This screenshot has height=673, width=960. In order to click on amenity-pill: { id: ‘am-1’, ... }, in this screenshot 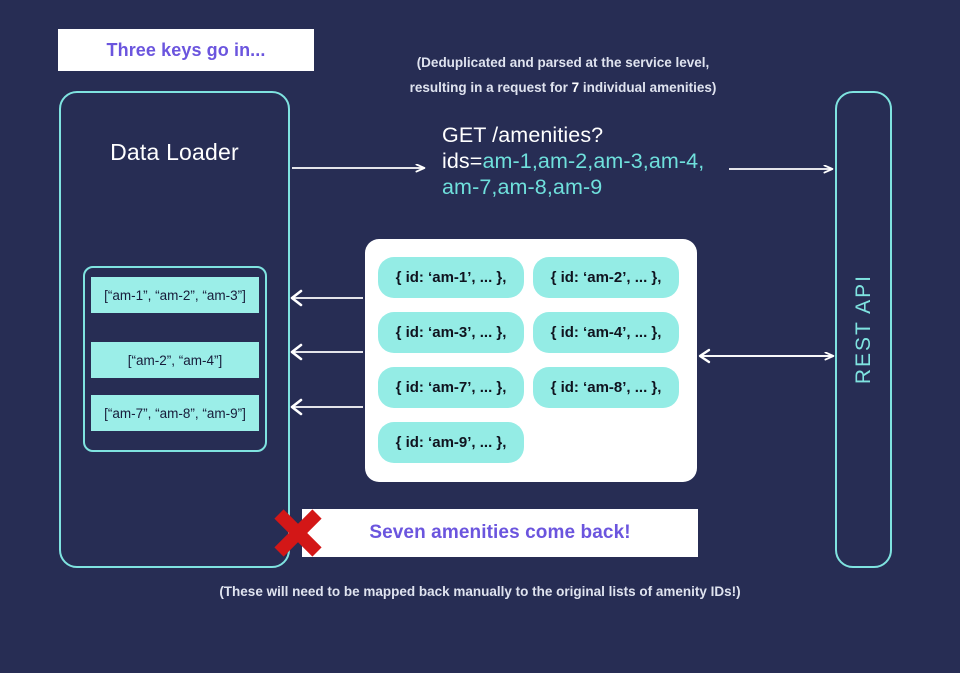, I will do `click(451, 277)`.